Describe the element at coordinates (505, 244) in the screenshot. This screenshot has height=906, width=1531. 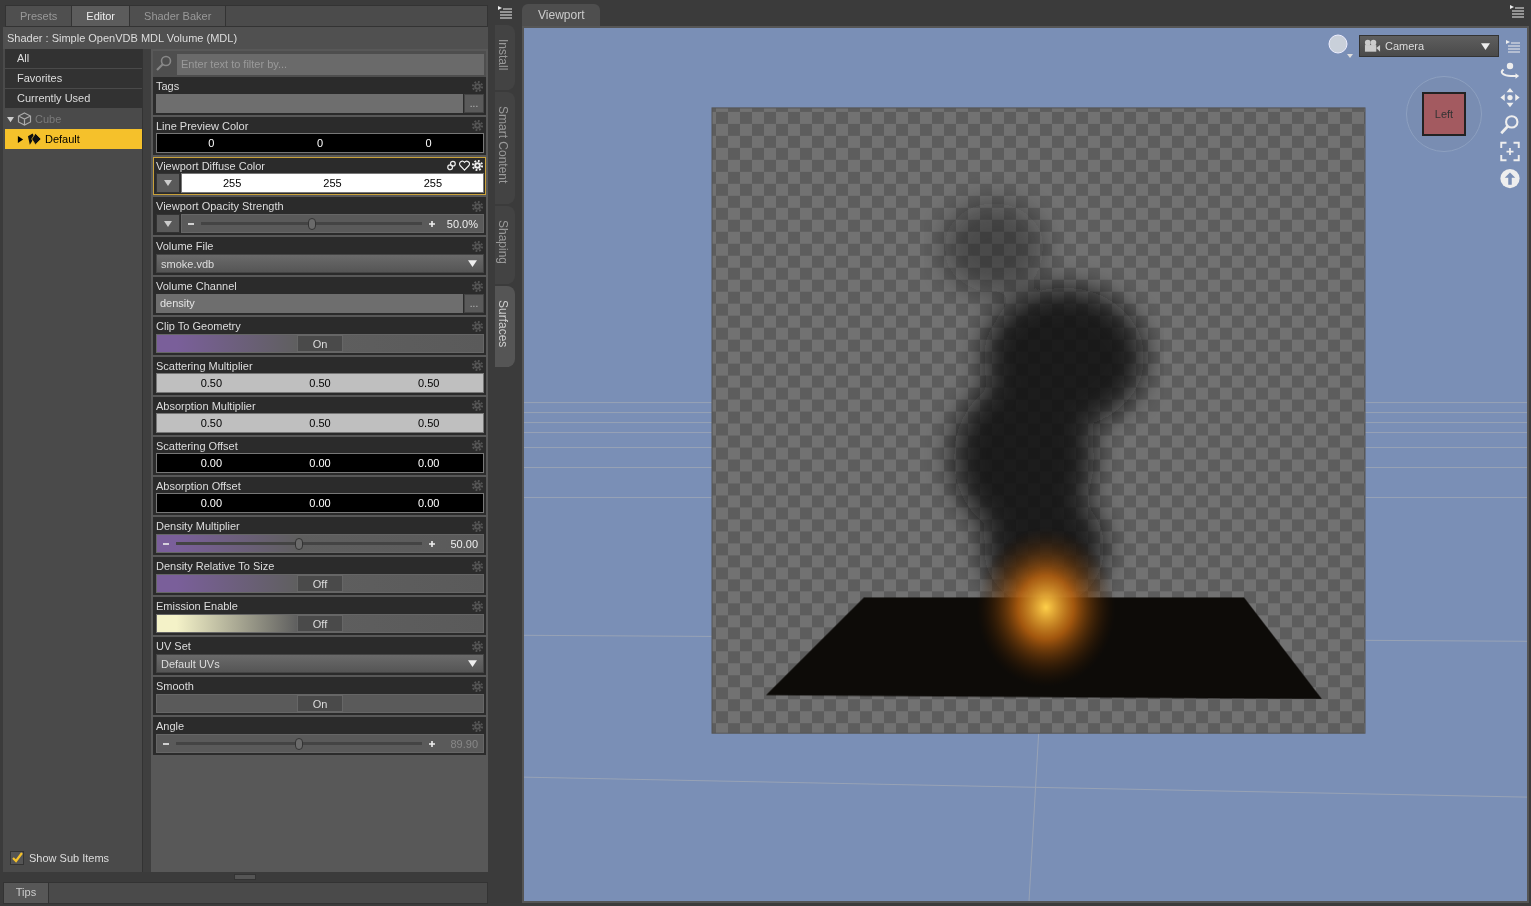
I see `side-tab: Shaping` at that location.